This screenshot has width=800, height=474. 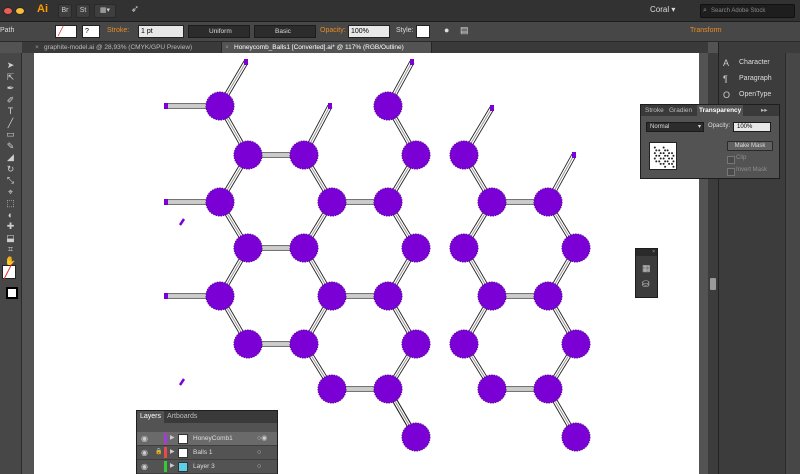 I want to click on scrollbar-thumb, so click(x=713, y=284).